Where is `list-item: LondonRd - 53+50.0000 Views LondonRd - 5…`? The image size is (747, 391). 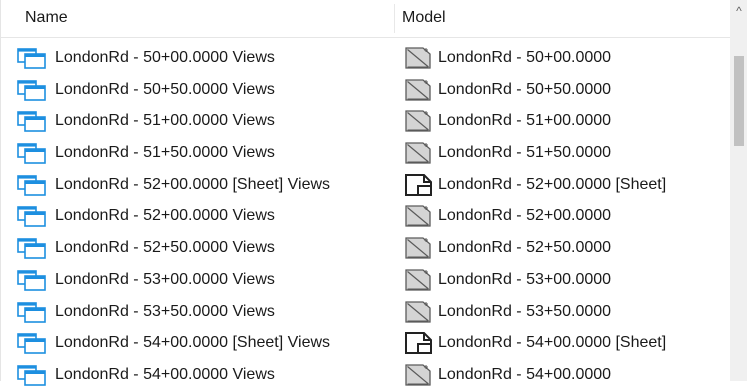 list-item: LondonRd - 53+50.0000 Views LondonRd - 5… is located at coordinates (365, 312).